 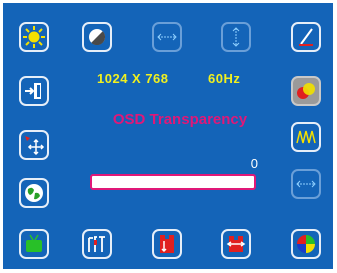 I want to click on setting-title: OSD Transparency, so click(x=180, y=119).